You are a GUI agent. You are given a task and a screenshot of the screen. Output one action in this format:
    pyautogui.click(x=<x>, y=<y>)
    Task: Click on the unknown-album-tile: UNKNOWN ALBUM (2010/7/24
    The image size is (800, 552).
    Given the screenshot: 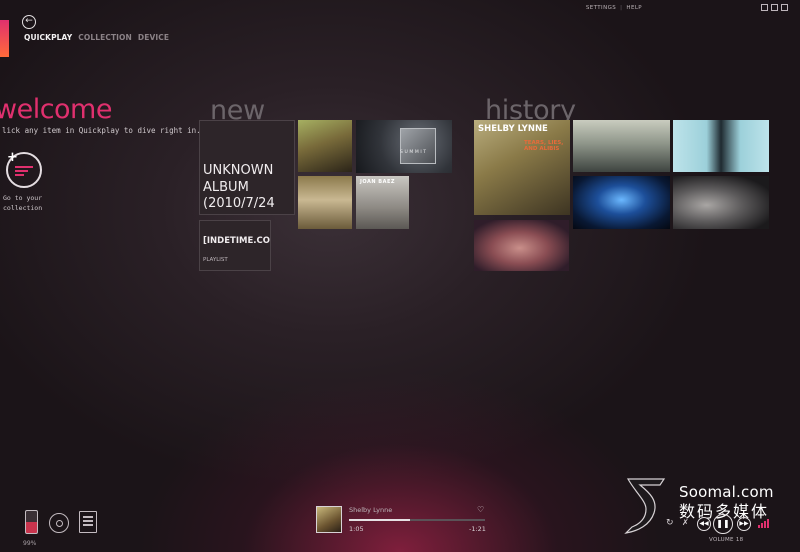 What is the action you would take?
    pyautogui.click(x=247, y=167)
    